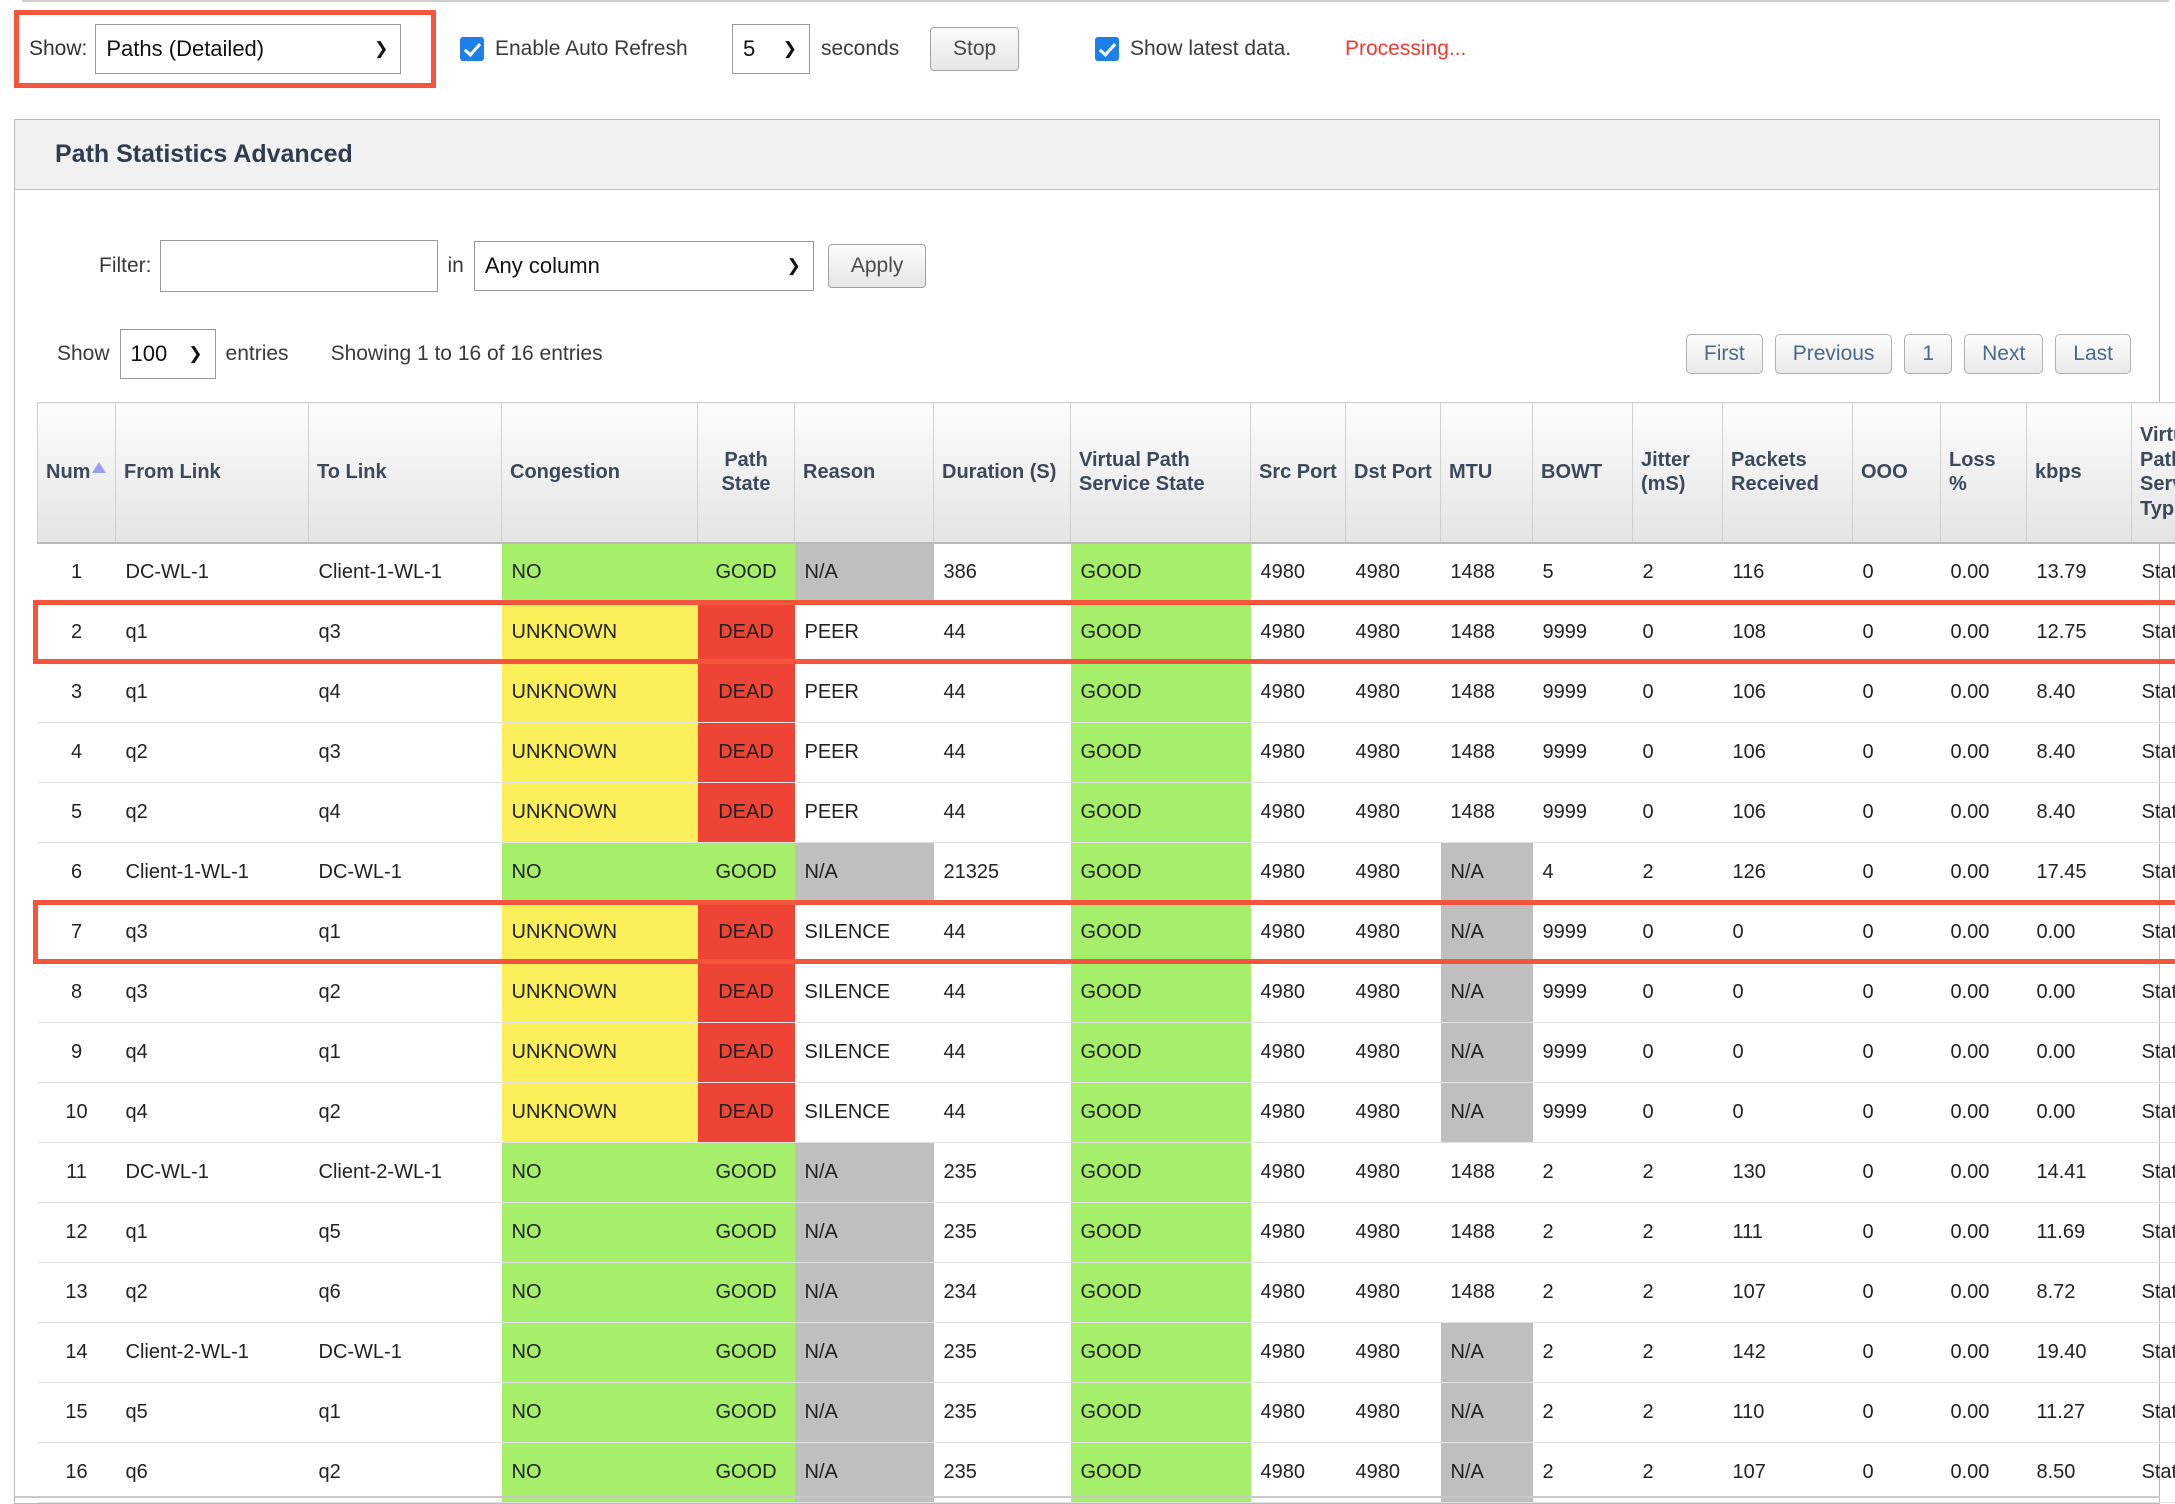 This screenshot has width=2175, height=1504. What do you see at coordinates (1788, 573) in the screenshot?
I see `cell-packets: 116` at bounding box center [1788, 573].